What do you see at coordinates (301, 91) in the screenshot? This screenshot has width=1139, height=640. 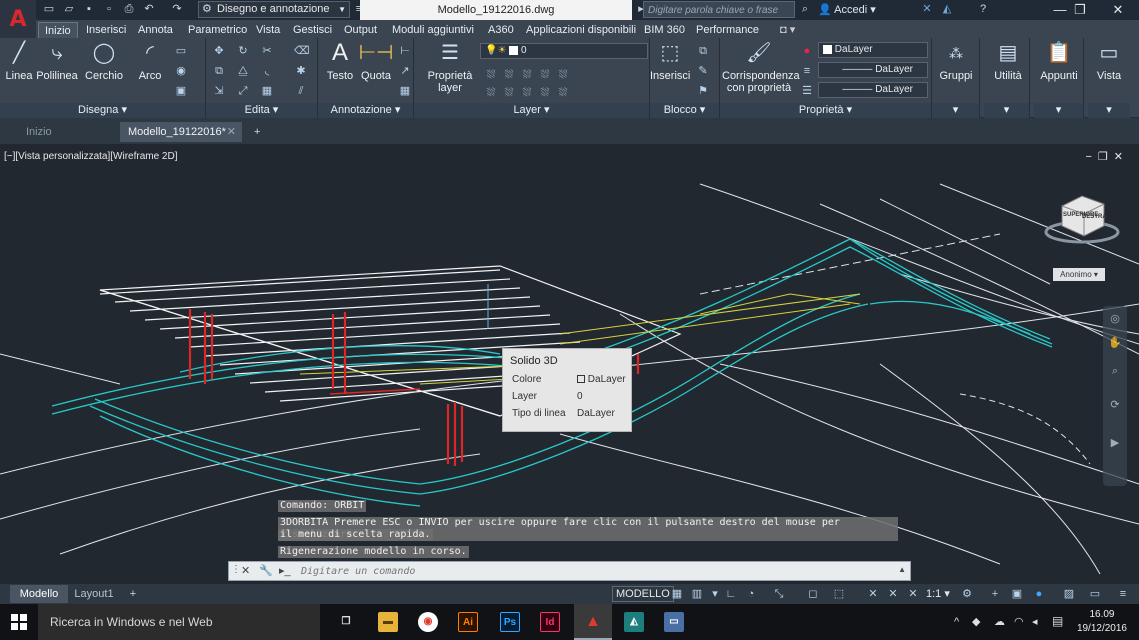 I see `offset-icon: ⫽` at bounding box center [301, 91].